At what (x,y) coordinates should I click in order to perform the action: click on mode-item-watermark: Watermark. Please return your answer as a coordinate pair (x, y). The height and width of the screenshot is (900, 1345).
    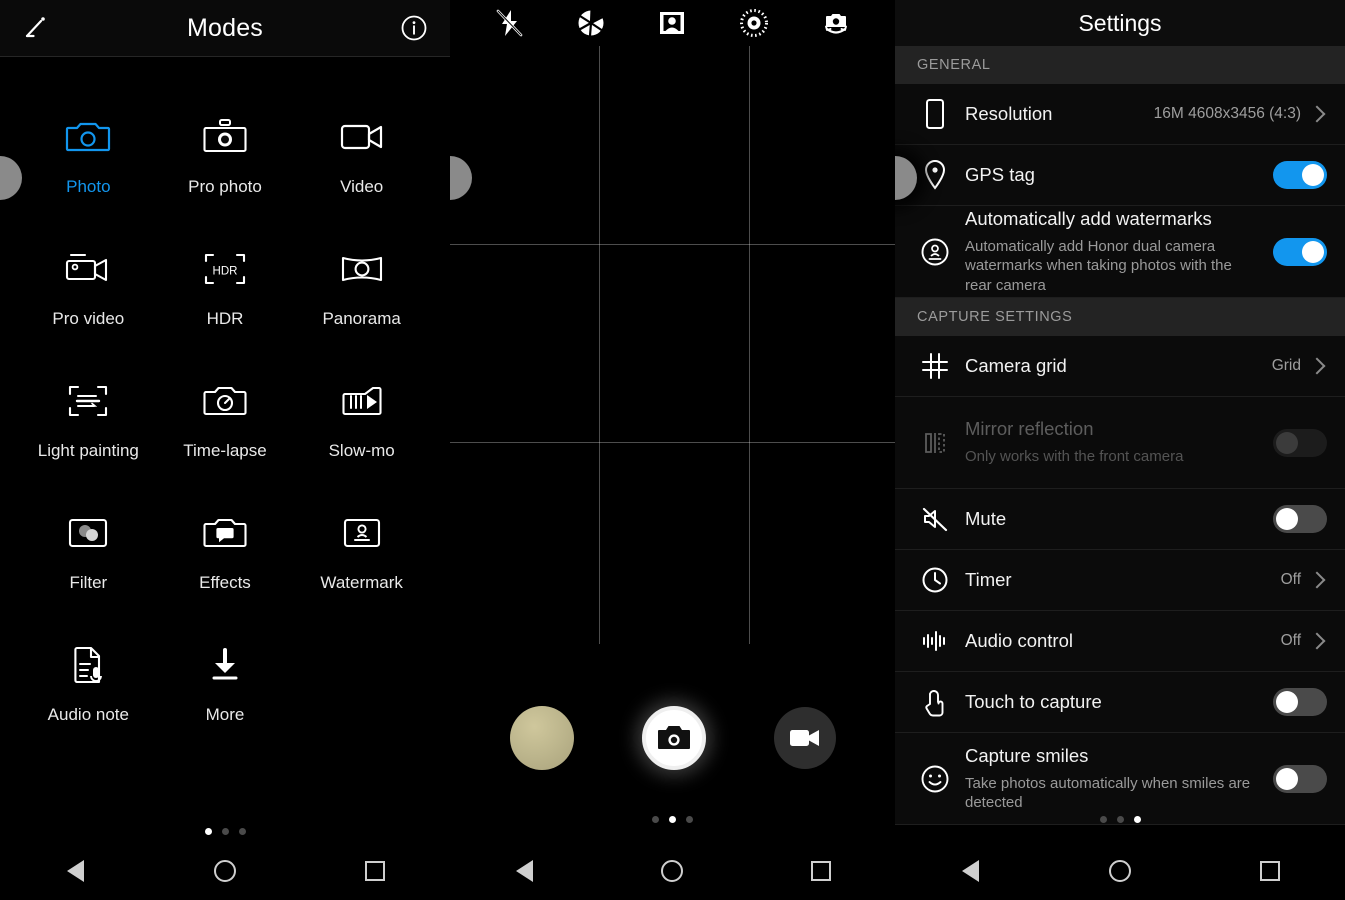
    Looking at the image, I should click on (361, 552).